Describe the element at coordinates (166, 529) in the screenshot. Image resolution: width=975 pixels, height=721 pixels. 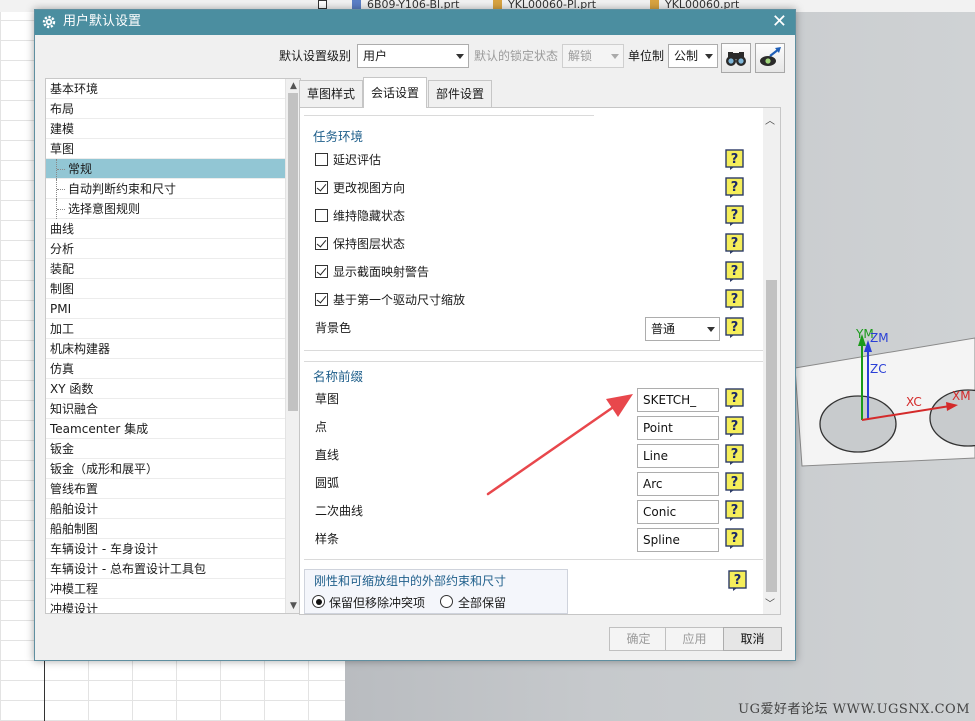
I see `tree-item: 船舶制图` at that location.